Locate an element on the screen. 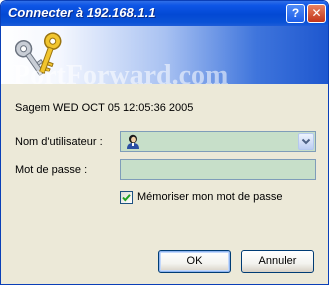  checkmark-icon is located at coordinates (126, 198).